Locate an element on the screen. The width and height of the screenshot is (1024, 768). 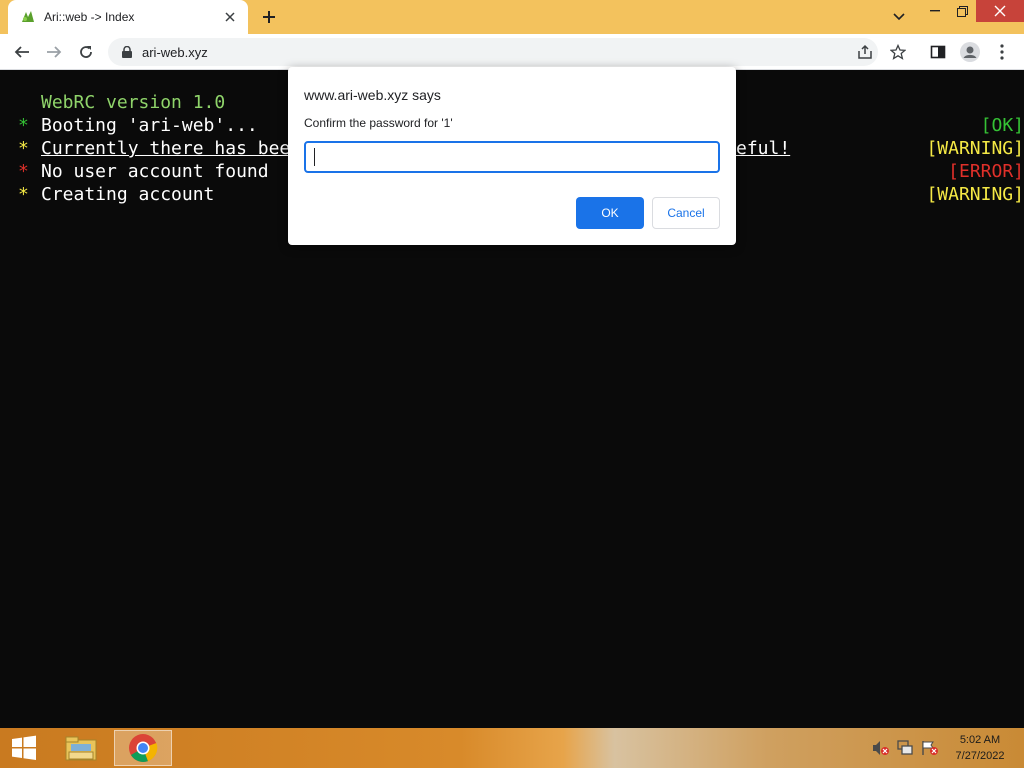
system-clock: 5:02 AM 7/27/2022 is located at coordinates (980, 748).